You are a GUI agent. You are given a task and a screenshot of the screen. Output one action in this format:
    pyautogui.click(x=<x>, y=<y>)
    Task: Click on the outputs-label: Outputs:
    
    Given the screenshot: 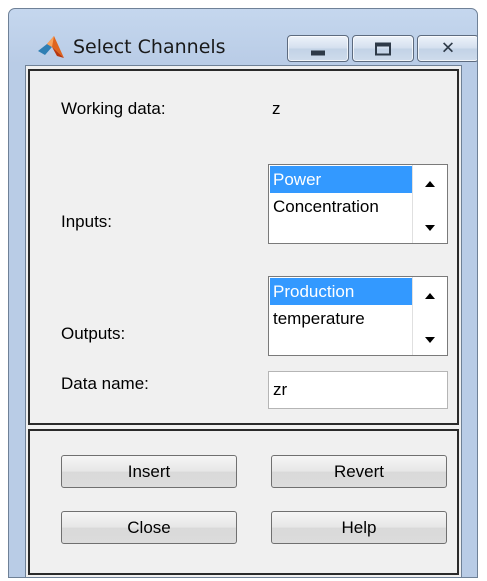 What is the action you would take?
    pyautogui.click(x=93, y=333)
    